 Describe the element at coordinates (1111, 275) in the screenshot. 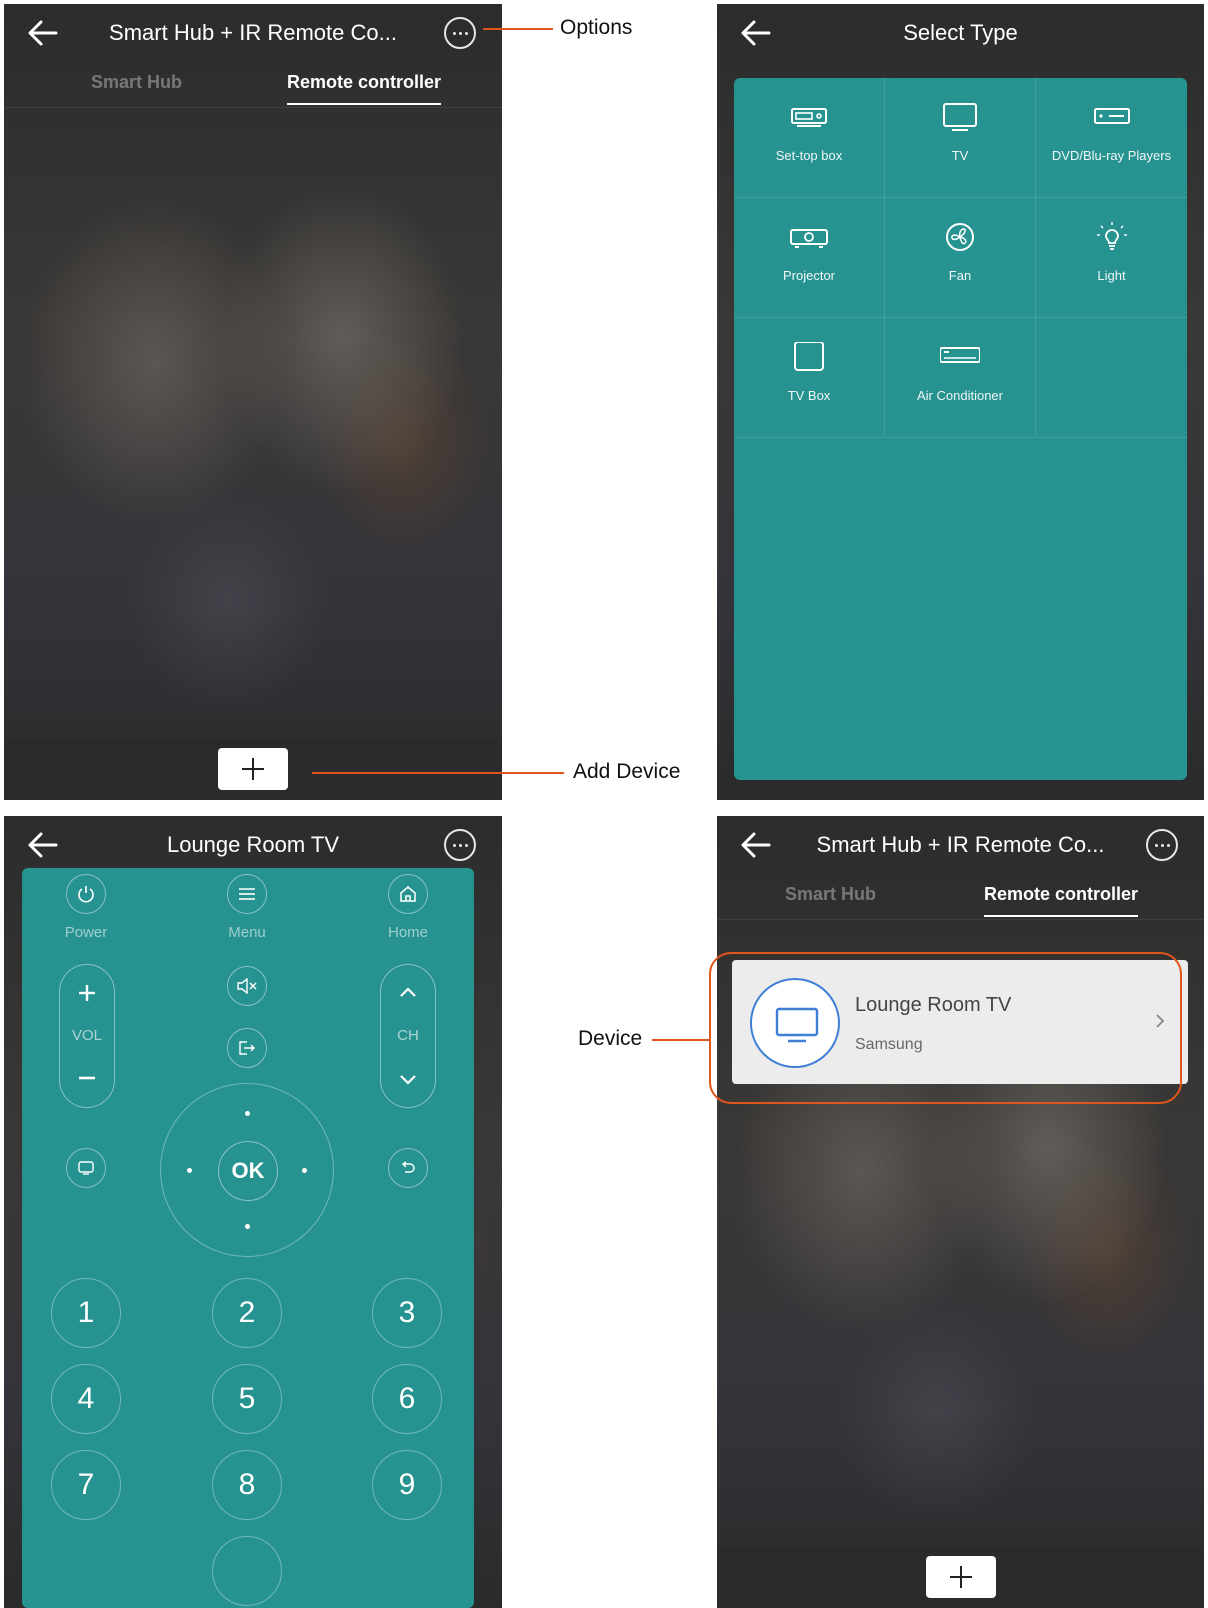

I see `type-label: Light` at that location.